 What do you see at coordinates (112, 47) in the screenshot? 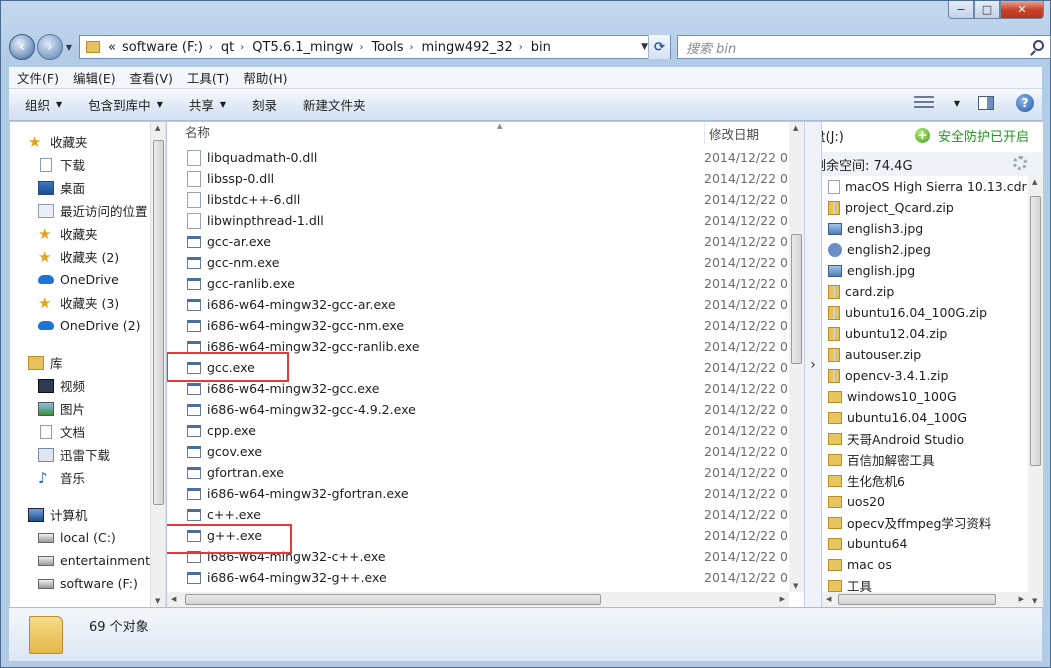
I see `breadcrumb-overflow: «` at bounding box center [112, 47].